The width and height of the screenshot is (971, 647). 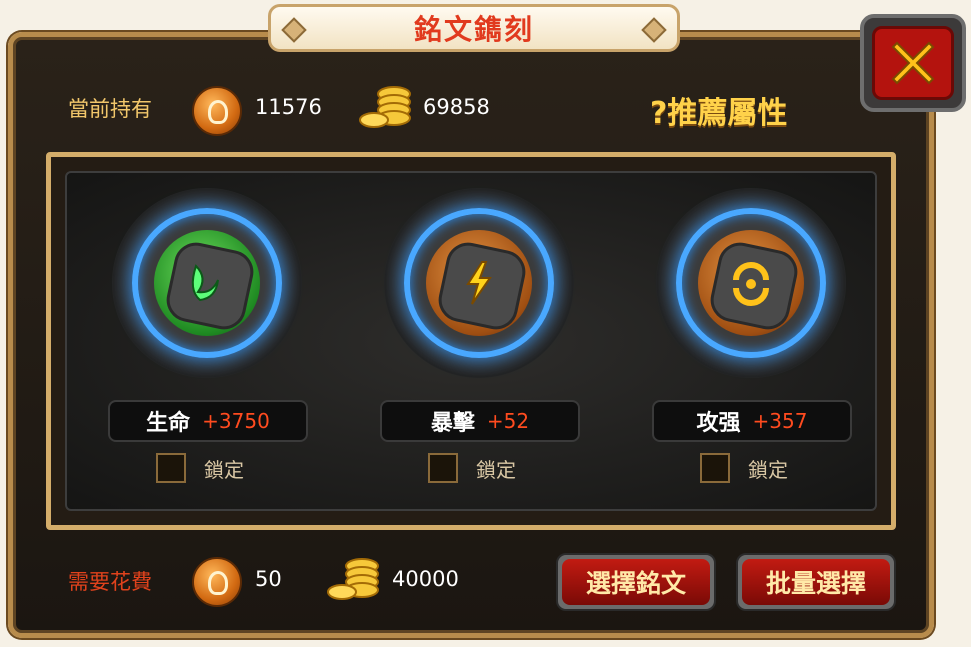 I want to click on rune-holdings-amount: 11576, so click(x=288, y=107).